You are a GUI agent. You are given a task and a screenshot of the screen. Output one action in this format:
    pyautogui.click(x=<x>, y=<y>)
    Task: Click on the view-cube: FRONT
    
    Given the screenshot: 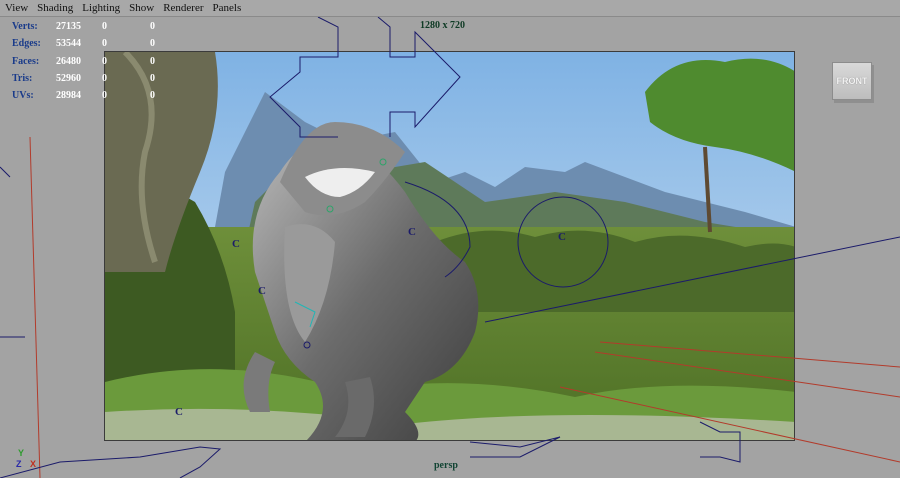 What is the action you would take?
    pyautogui.click(x=852, y=81)
    